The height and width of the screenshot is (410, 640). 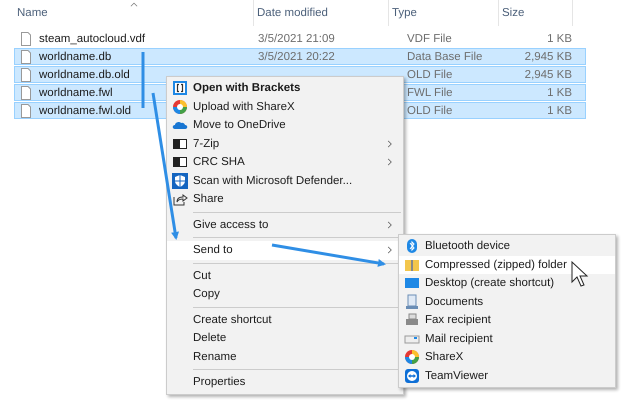 I want to click on file-name: worldname.fwl.old, so click(x=85, y=110).